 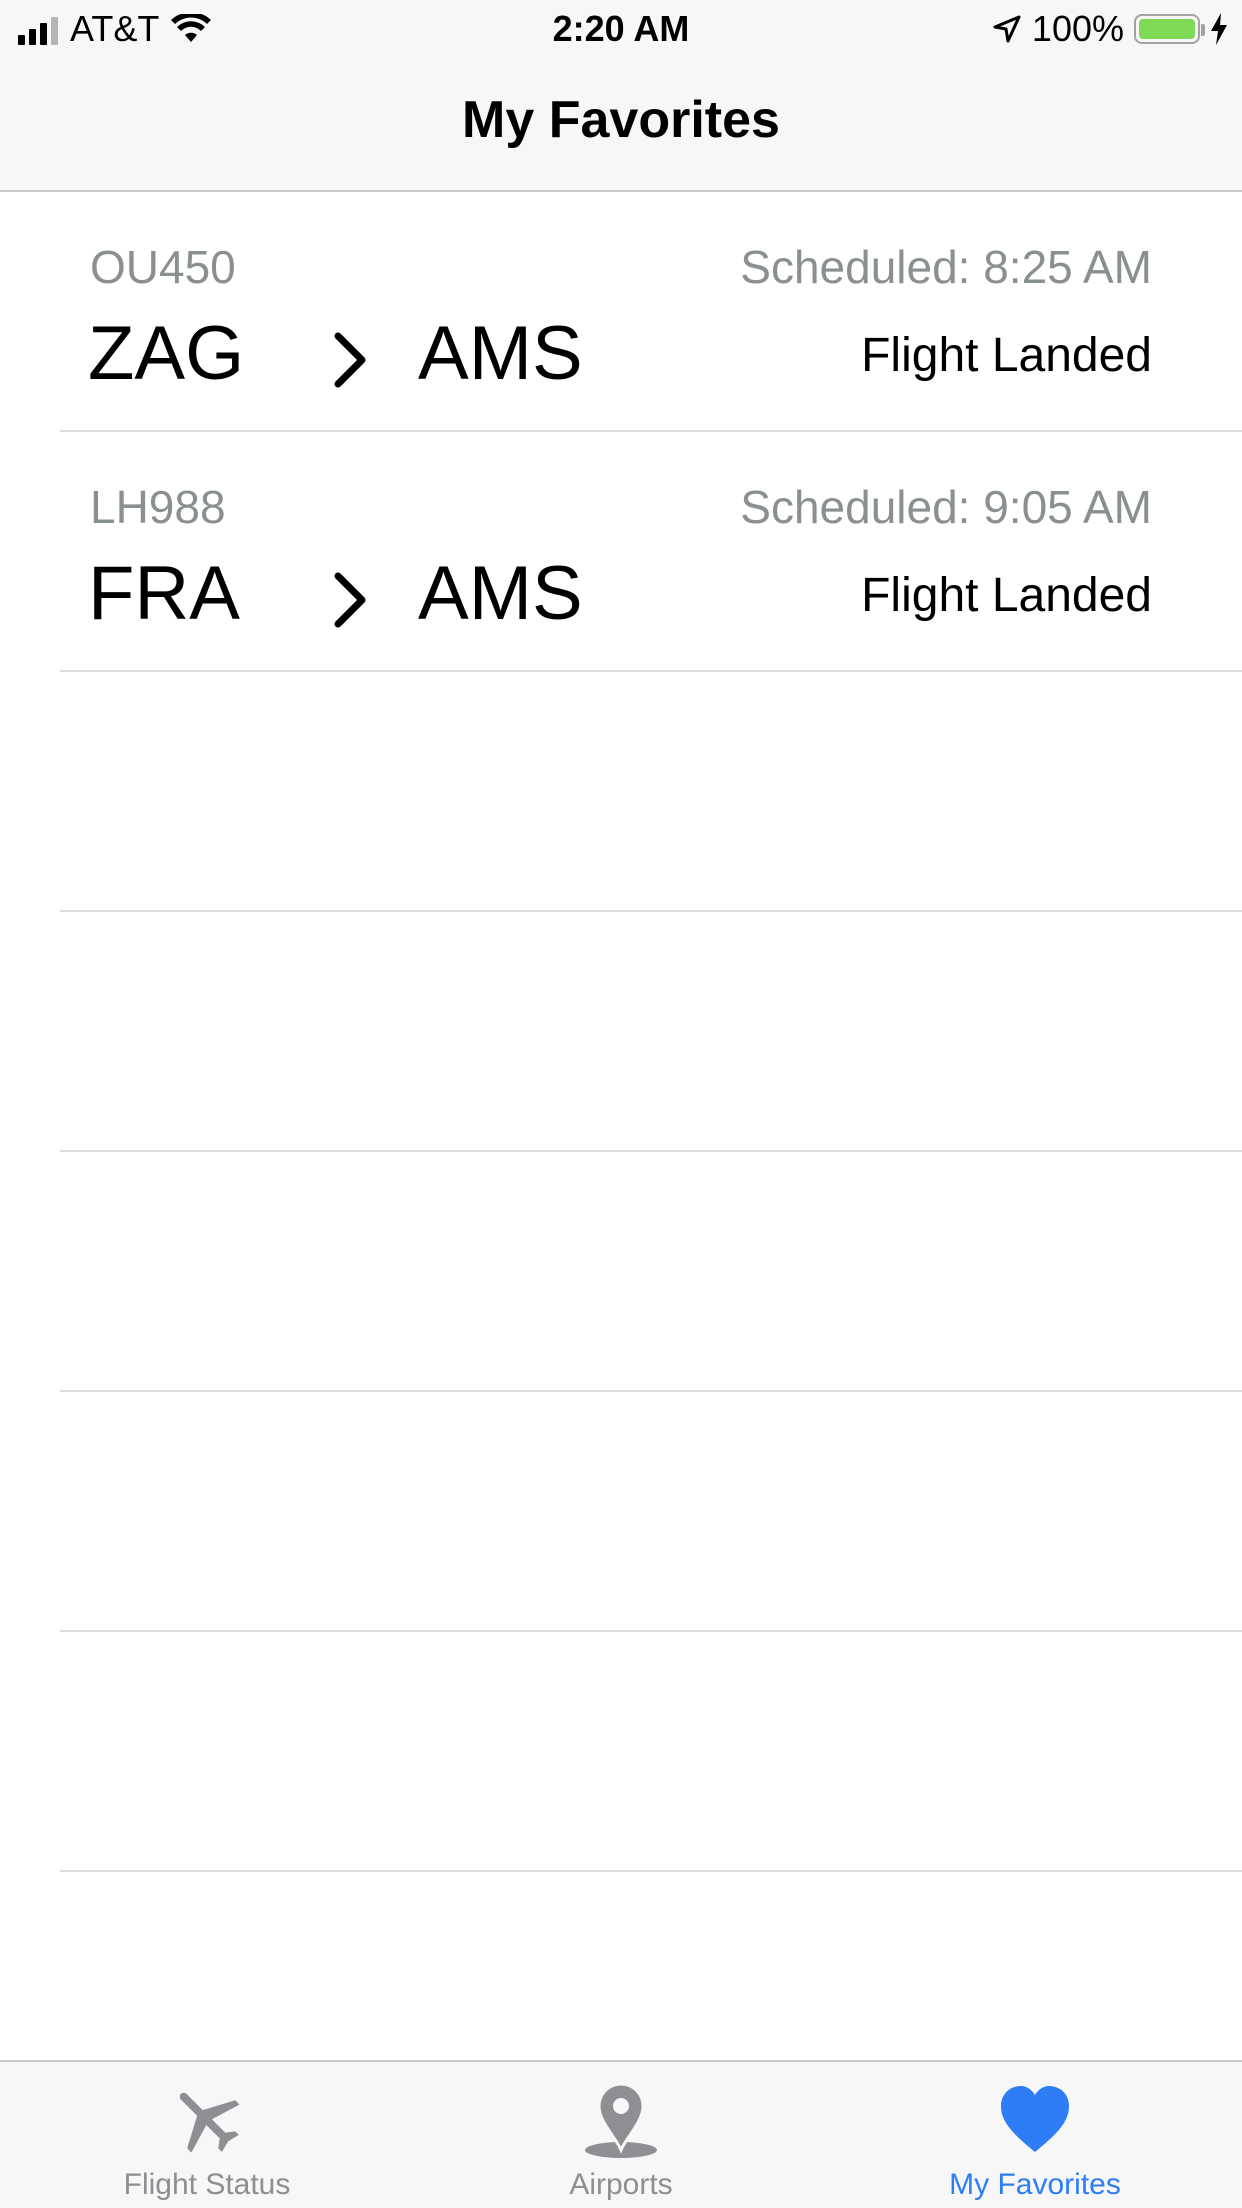 I want to click on status-right: 100%, so click(x=1110, y=29).